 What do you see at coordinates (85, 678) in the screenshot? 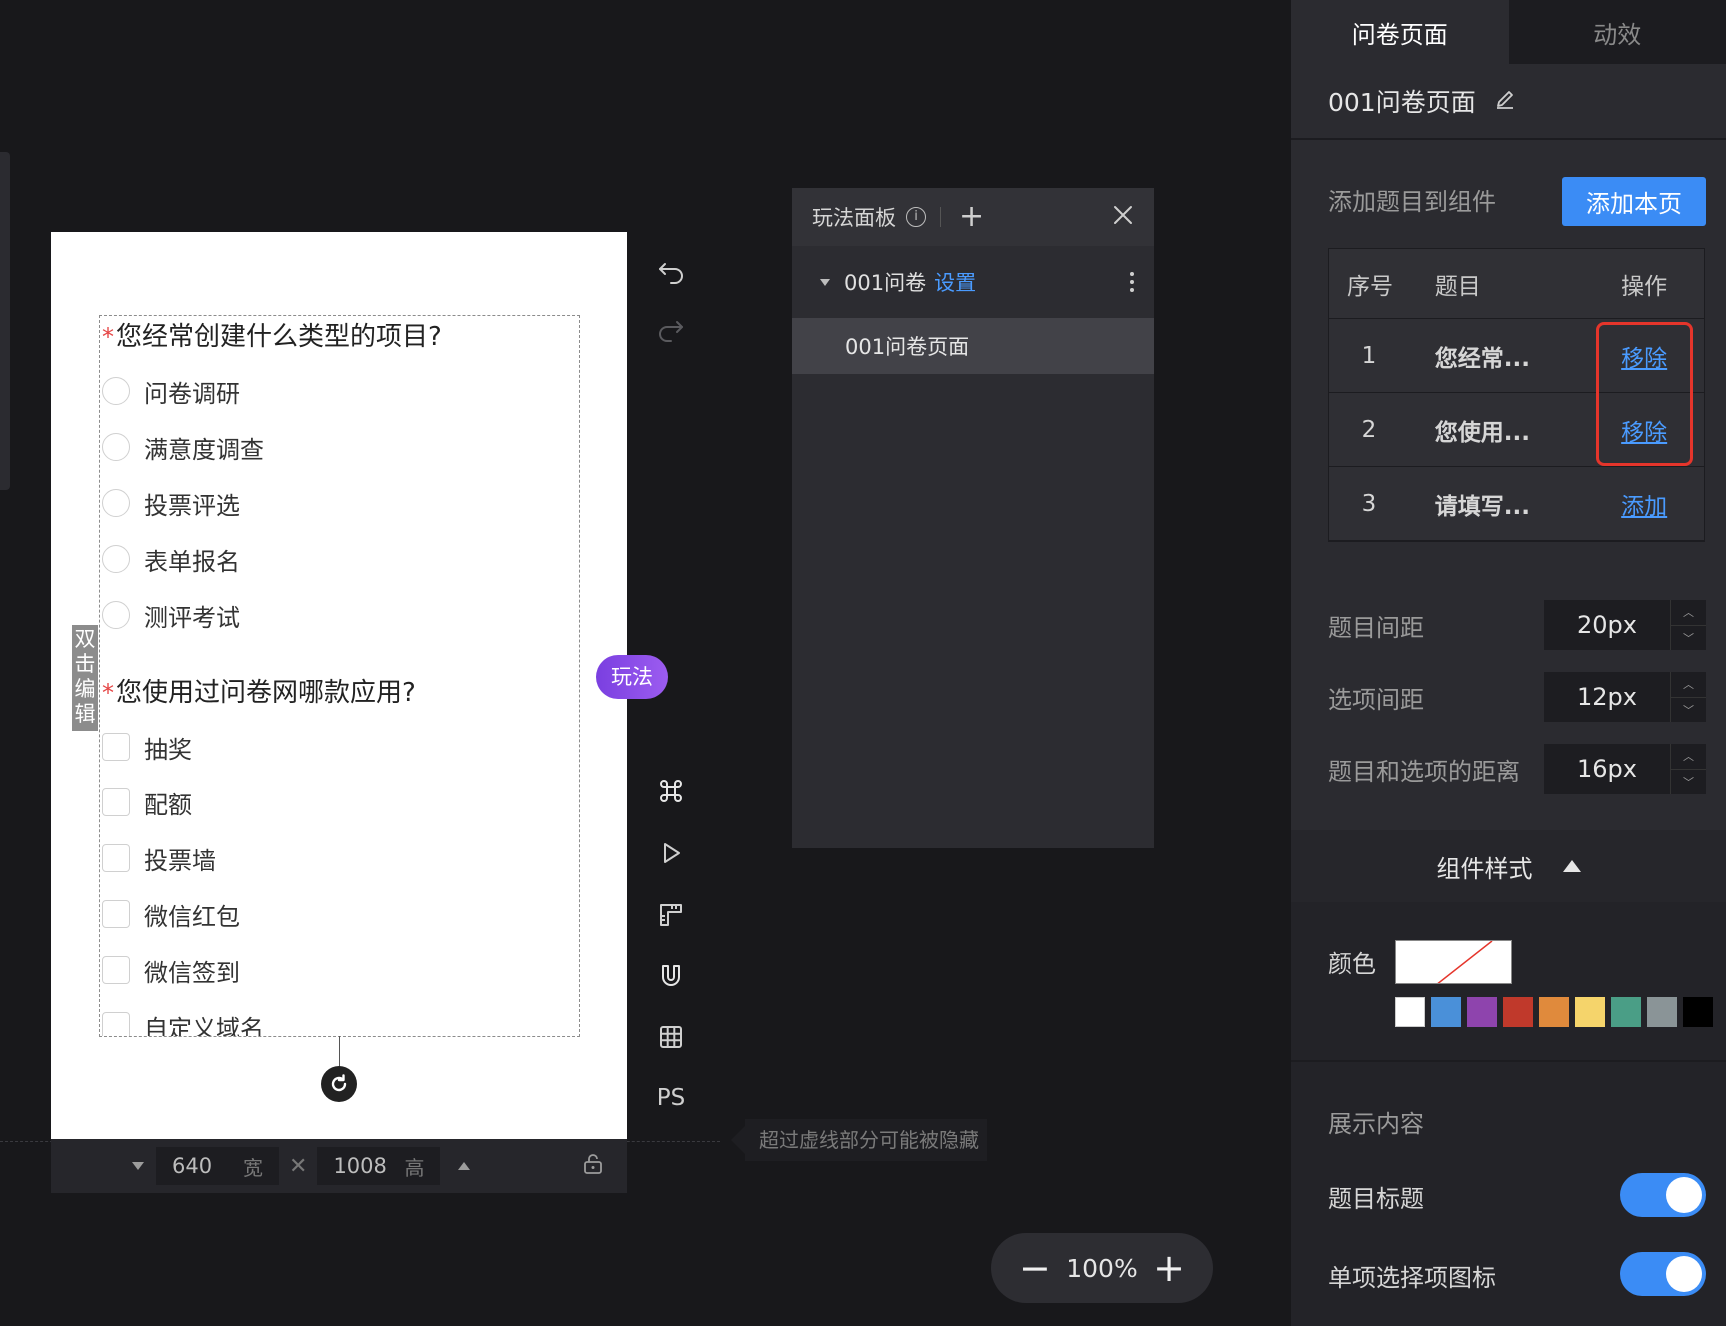
I see `double-click-edit-tag: 双击编辑` at bounding box center [85, 678].